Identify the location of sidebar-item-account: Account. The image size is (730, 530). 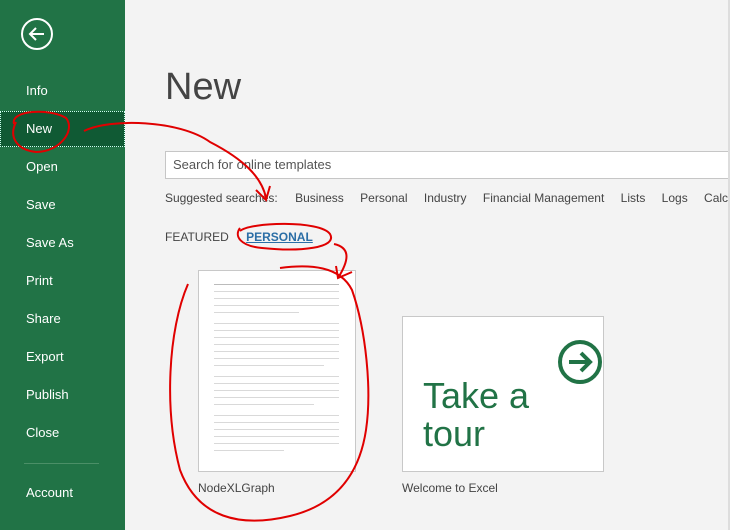
(62, 493).